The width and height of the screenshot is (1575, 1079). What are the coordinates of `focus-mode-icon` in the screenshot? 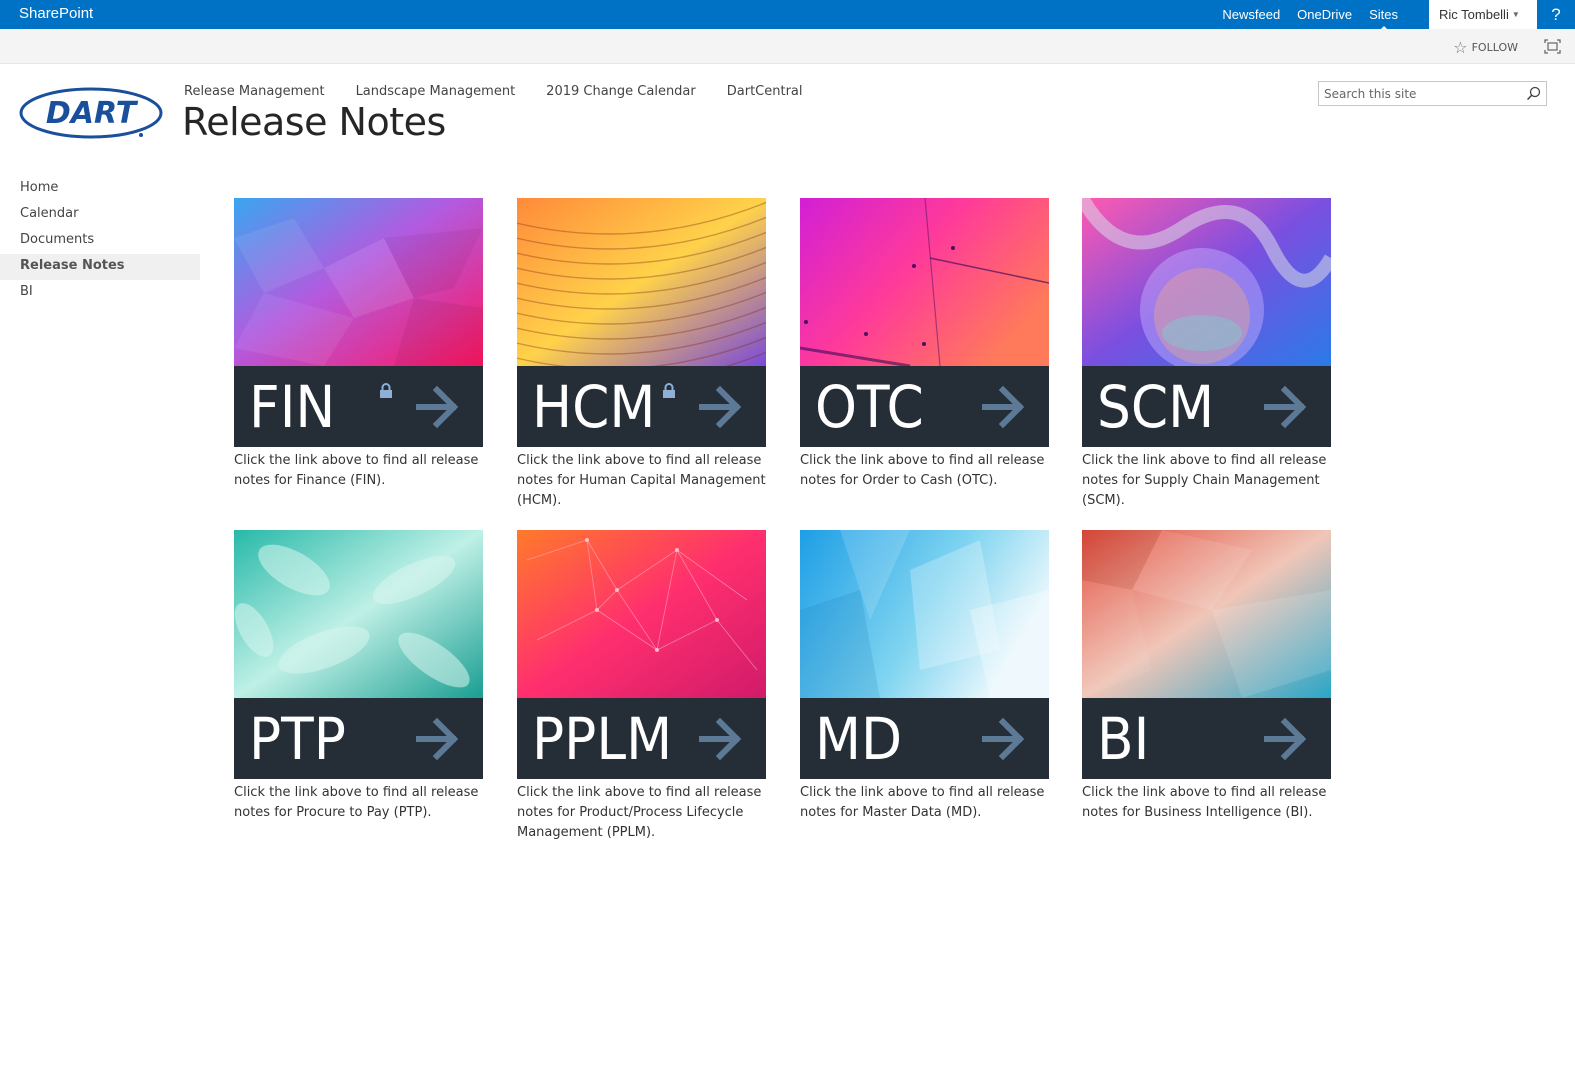 It's located at (1552, 46).